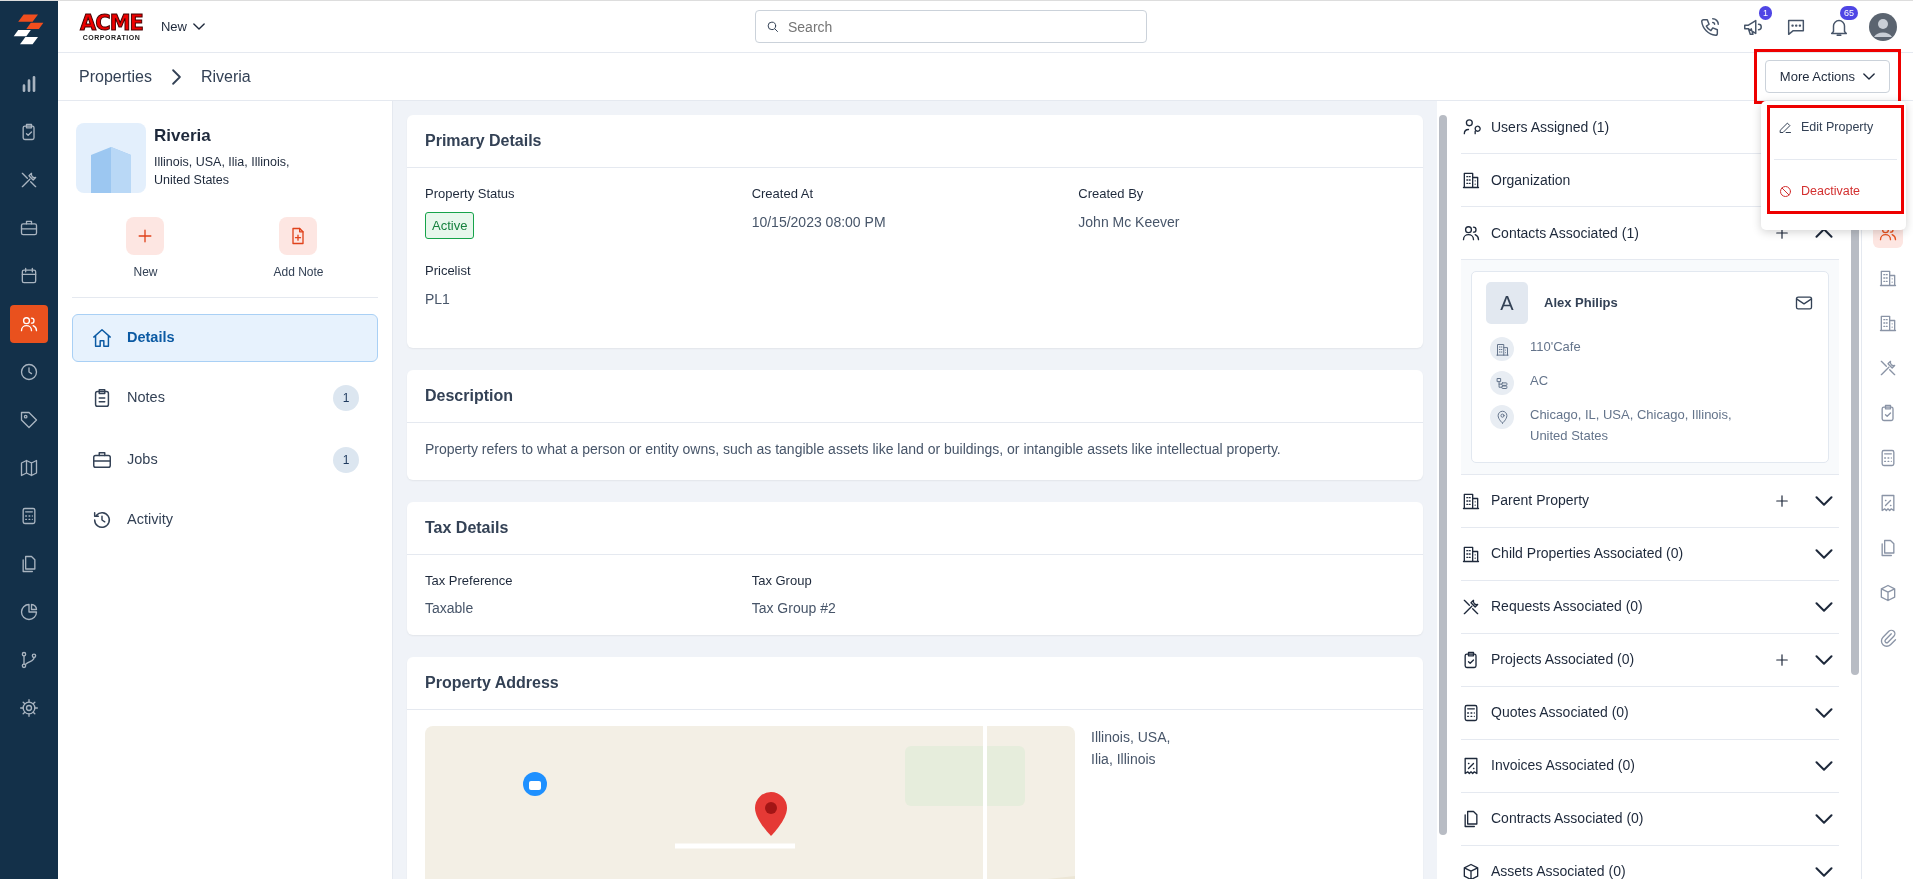 This screenshot has height=879, width=1913. Describe the element at coordinates (1531, 180) in the screenshot. I see `section-title: Organization` at that location.